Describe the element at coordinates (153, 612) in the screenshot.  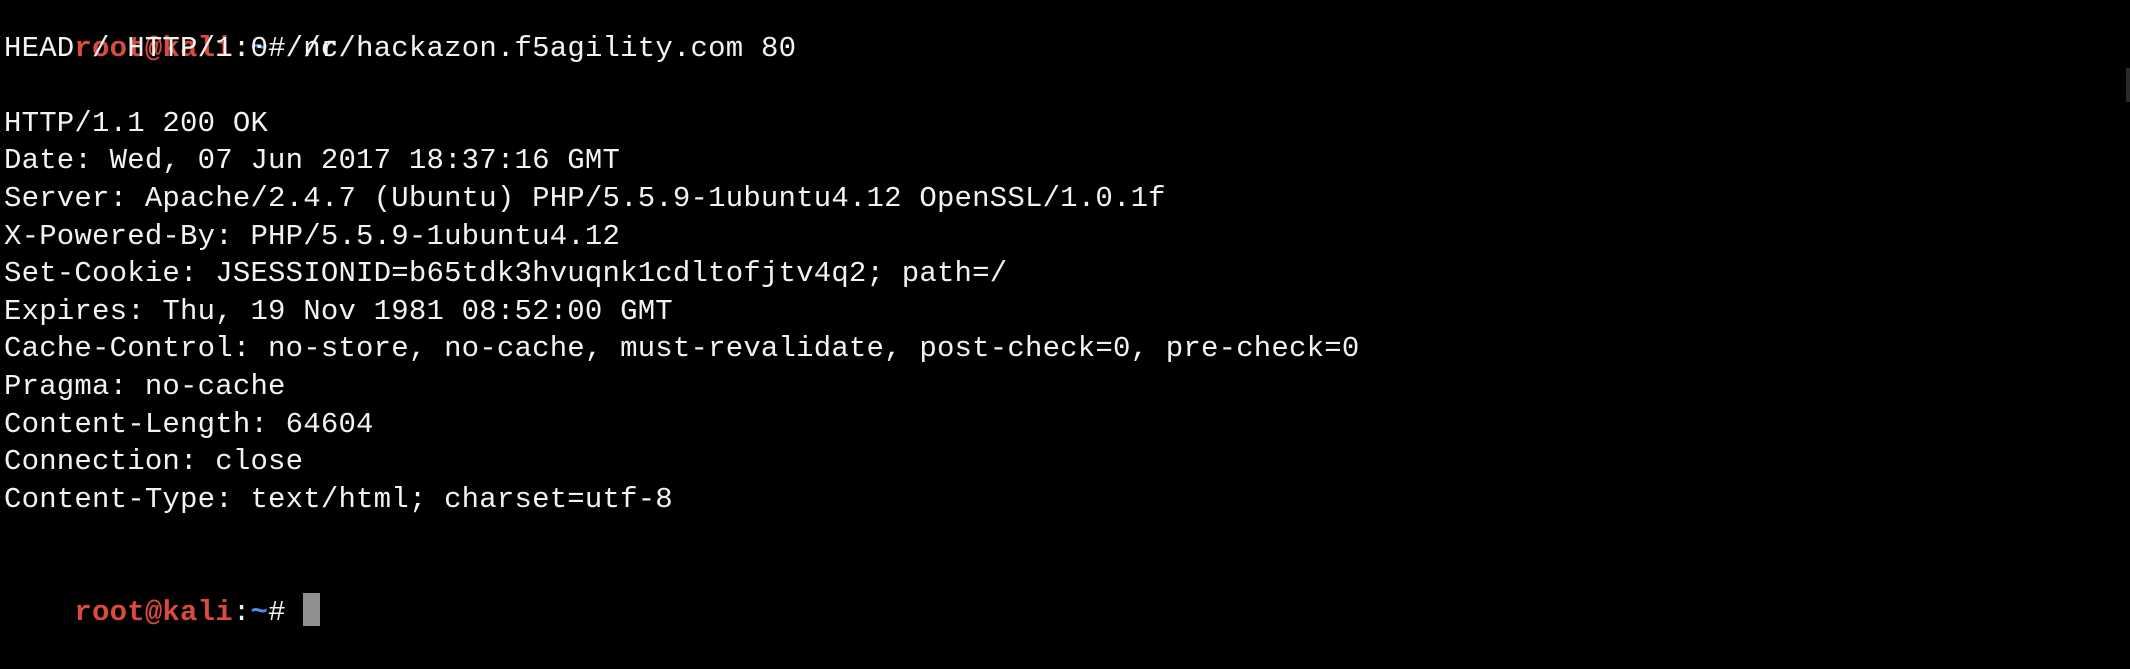
I see `prompt-user-host: root@kali` at that location.